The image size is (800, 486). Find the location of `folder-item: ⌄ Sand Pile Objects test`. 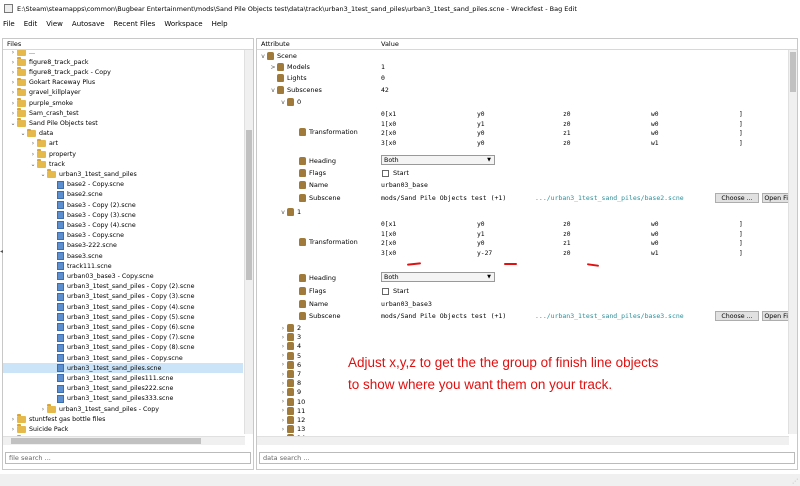

folder-item: ⌄ Sand Pile Objects test is located at coordinates (53, 123).